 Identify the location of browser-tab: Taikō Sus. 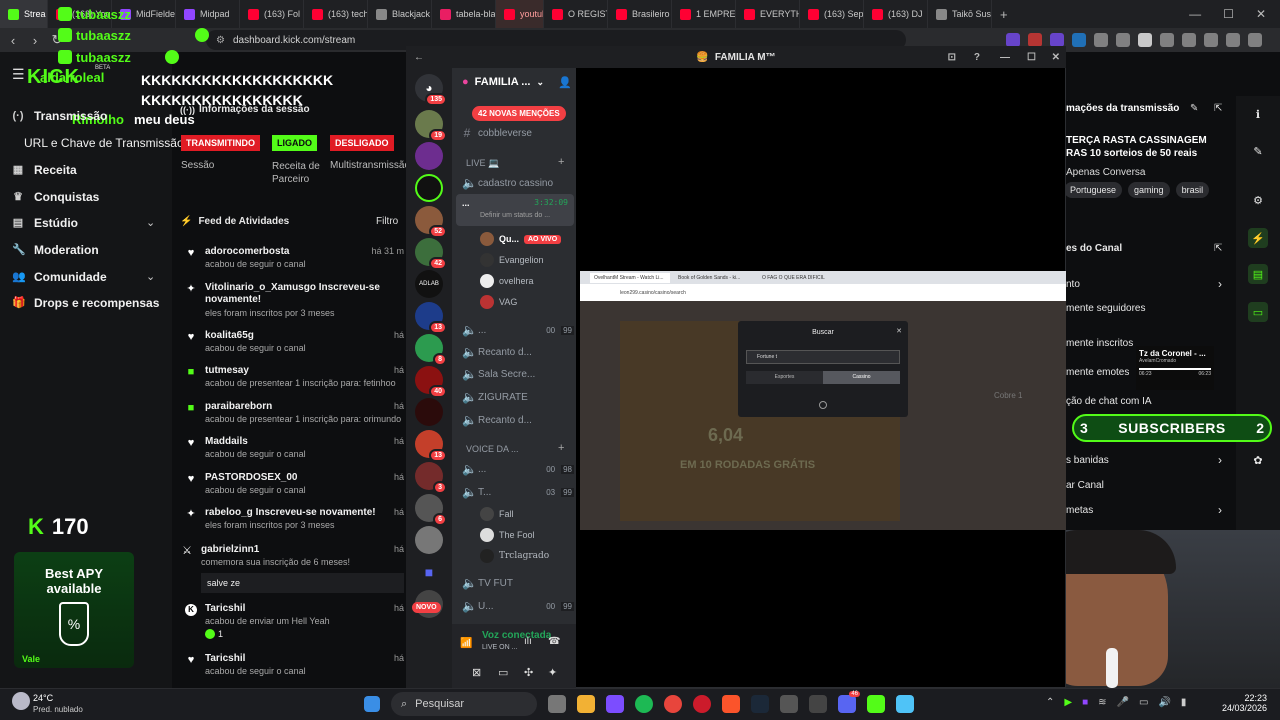
(960, 14).